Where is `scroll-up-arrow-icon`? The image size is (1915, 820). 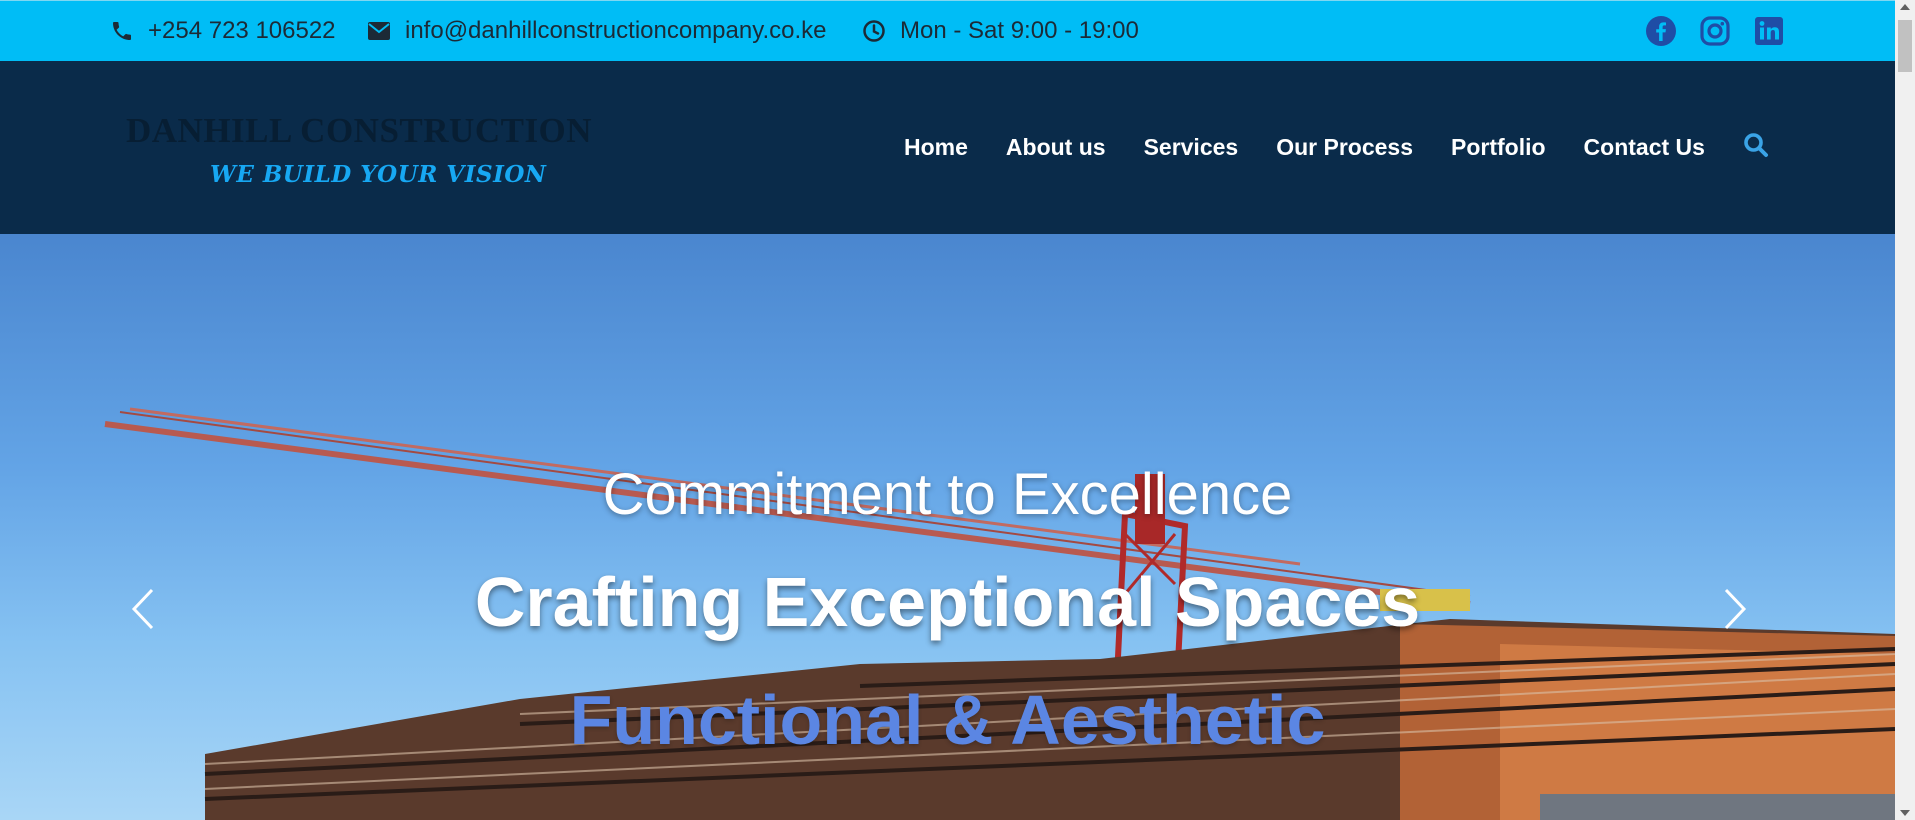 scroll-up-arrow-icon is located at coordinates (1905, 7).